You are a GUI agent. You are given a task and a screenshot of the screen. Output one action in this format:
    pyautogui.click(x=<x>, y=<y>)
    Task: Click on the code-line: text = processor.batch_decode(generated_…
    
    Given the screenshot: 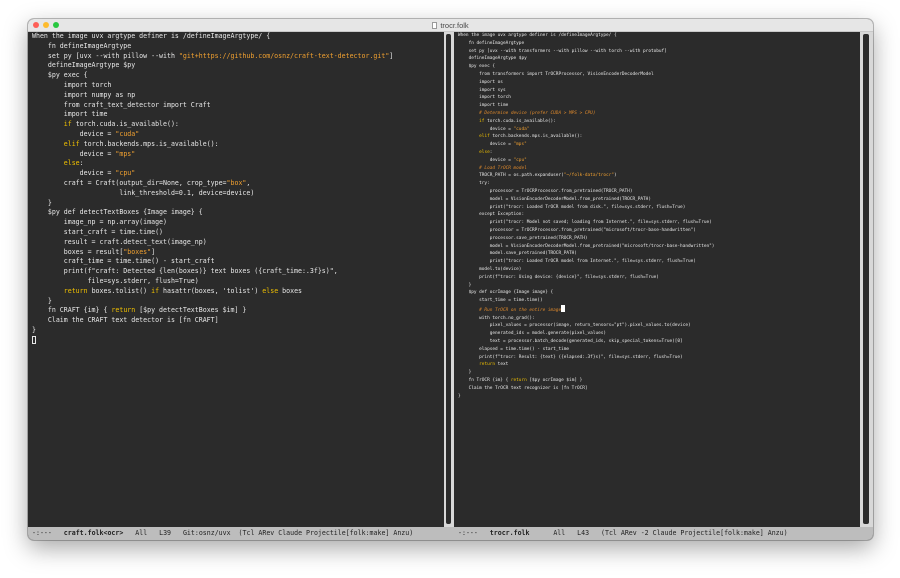 What is the action you would take?
    pyautogui.click(x=586, y=342)
    